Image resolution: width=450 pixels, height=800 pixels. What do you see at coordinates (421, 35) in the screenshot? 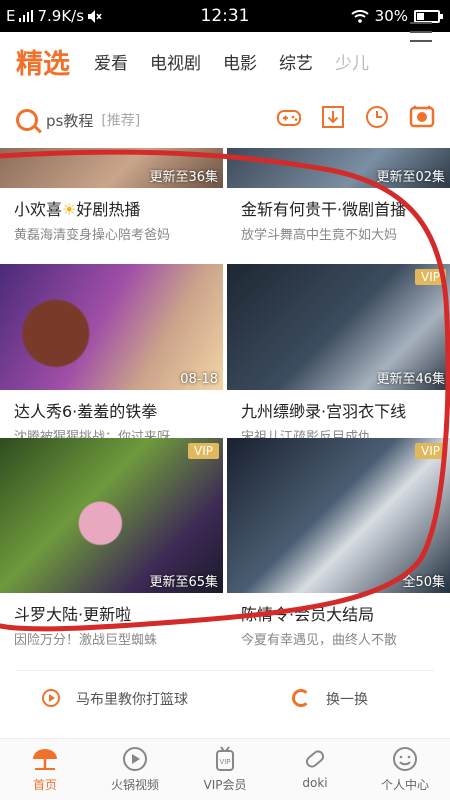
I see `channel-menu-icon` at bounding box center [421, 35].